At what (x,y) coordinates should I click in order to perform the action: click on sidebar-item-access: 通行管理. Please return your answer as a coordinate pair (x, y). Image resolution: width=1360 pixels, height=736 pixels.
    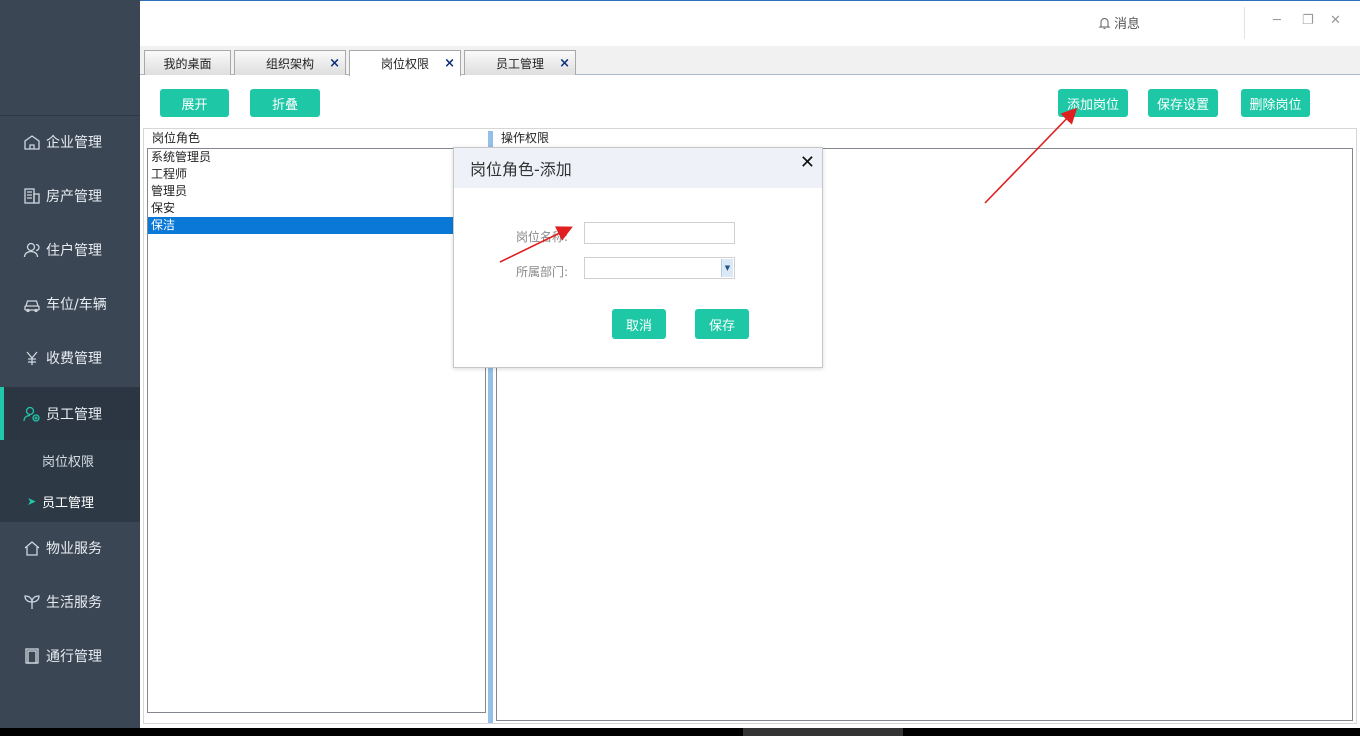
    Looking at the image, I should click on (70, 656).